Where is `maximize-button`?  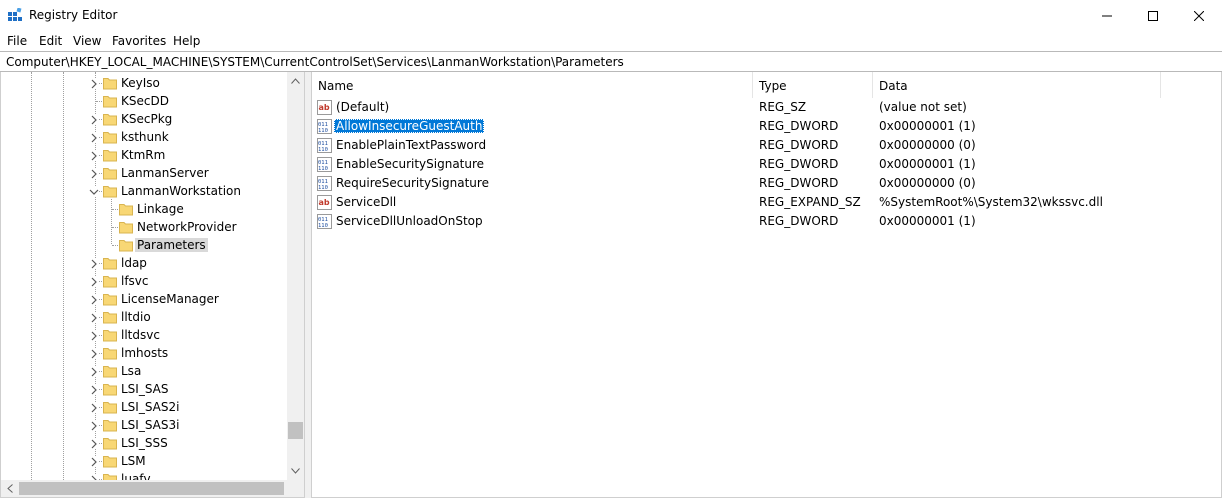
maximize-button is located at coordinates (1153, 15).